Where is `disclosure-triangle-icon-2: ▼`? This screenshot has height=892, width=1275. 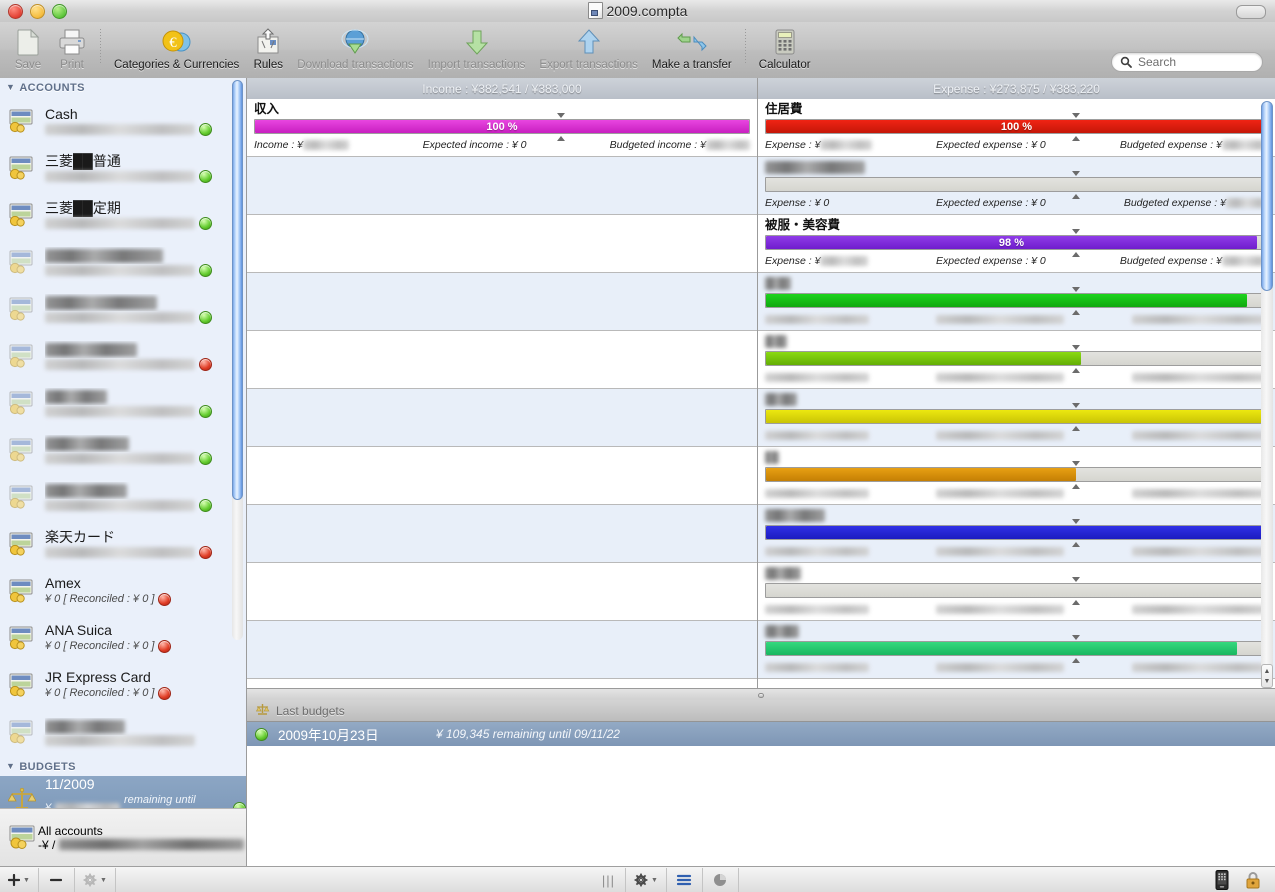
disclosure-triangle-icon-2: ▼ is located at coordinates (10, 766).